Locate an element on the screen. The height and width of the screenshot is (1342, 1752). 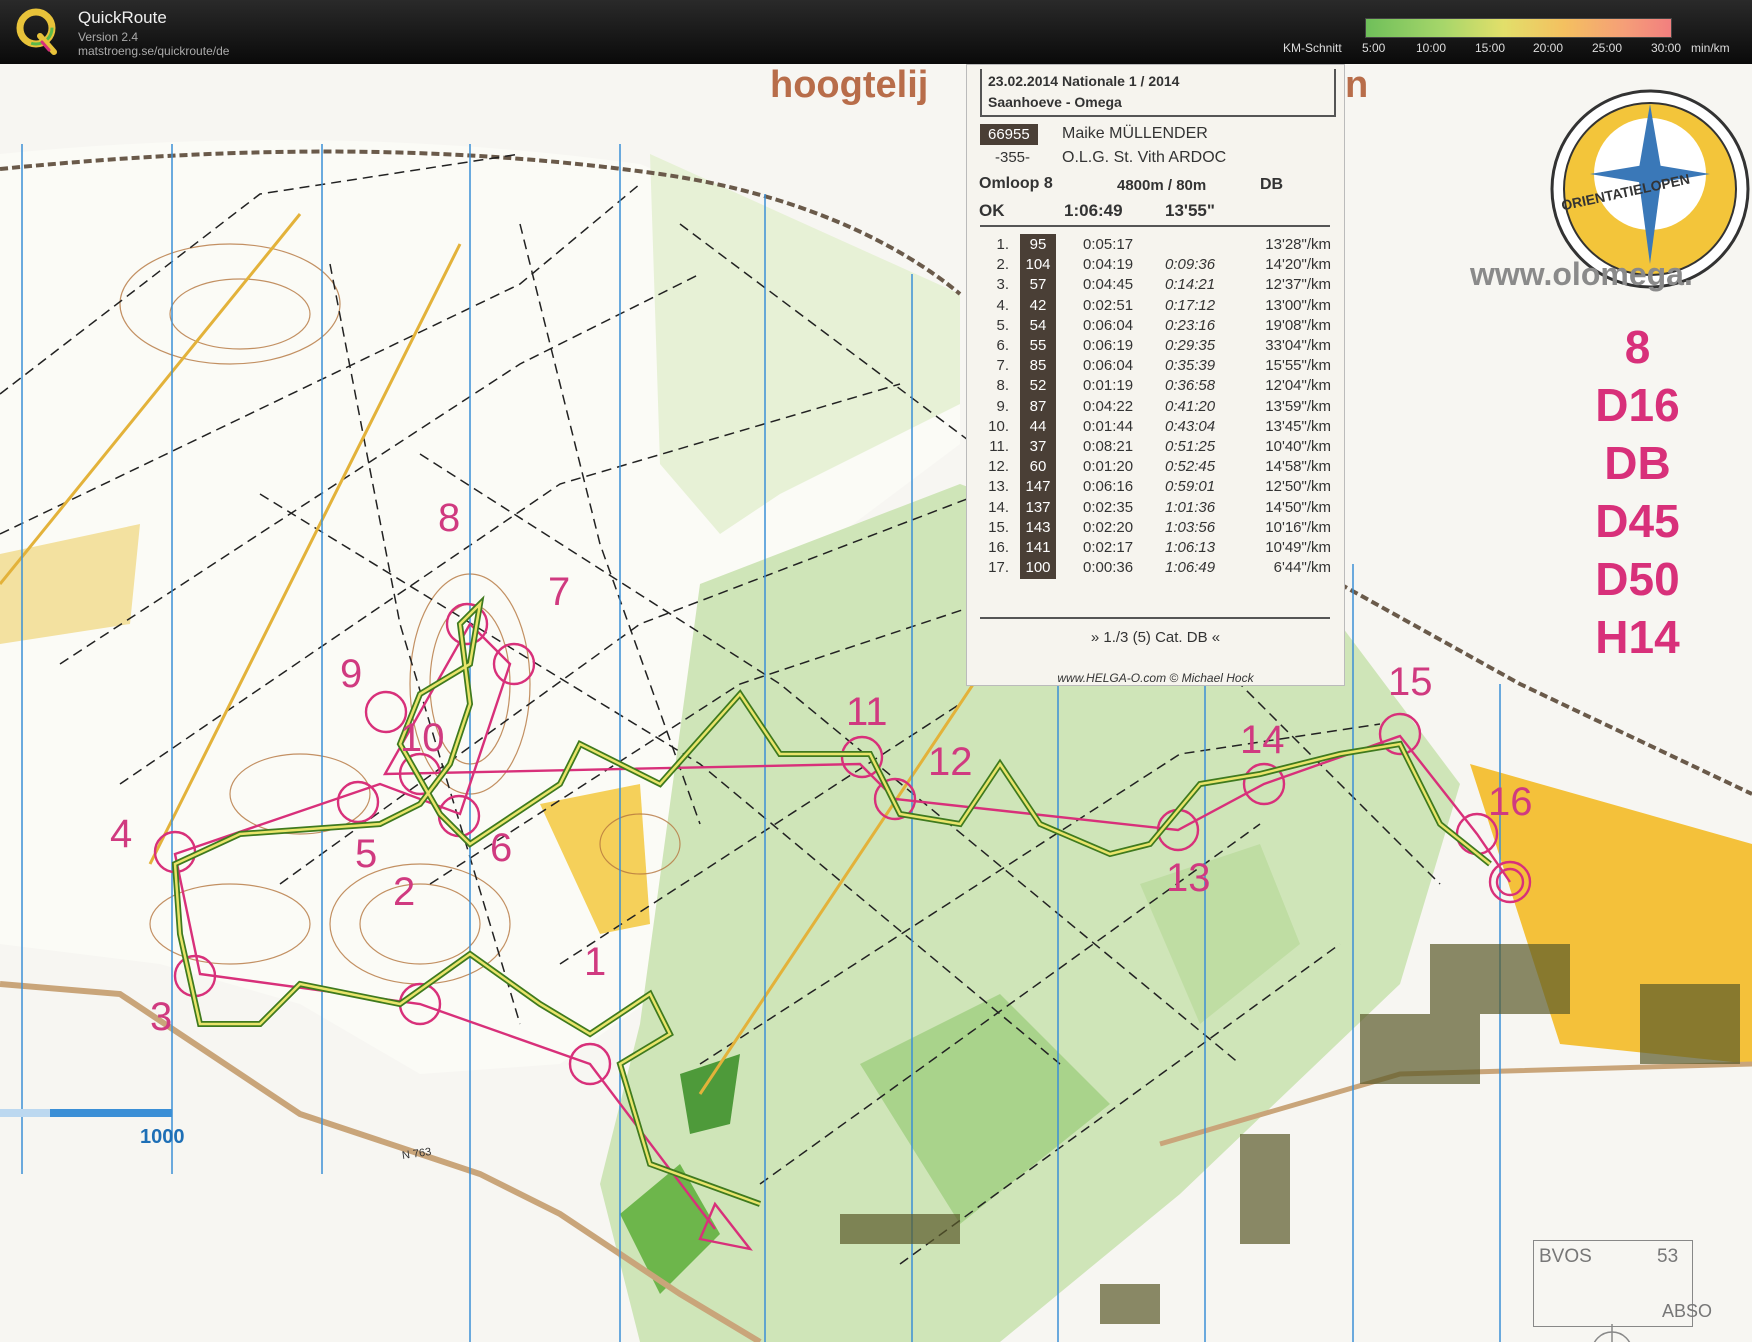
cumulative-time: 0:59:01 is located at coordinates (1190, 487).